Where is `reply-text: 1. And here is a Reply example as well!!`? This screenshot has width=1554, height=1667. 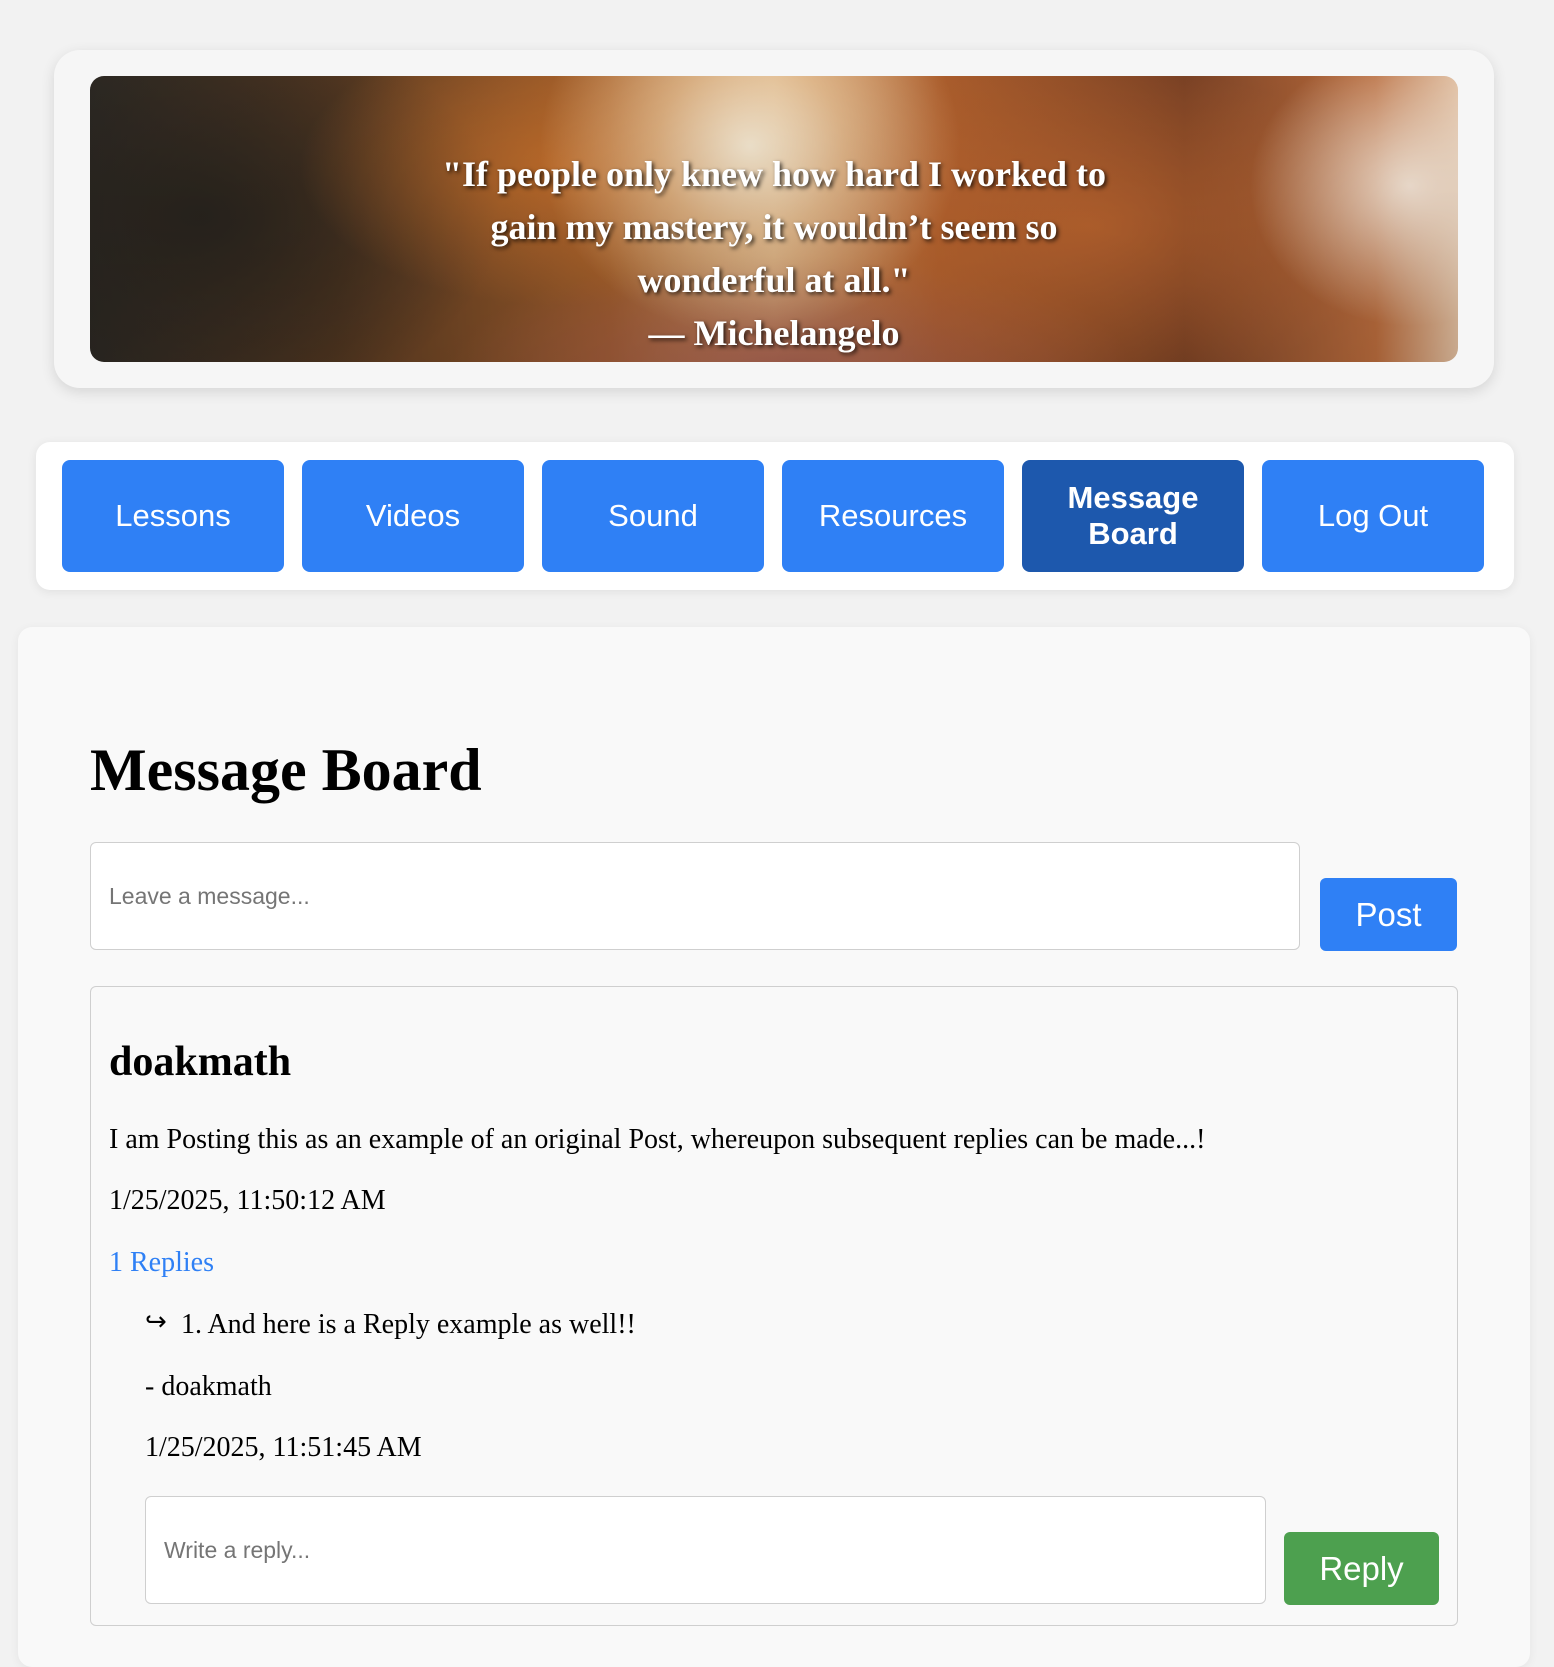 reply-text: 1. And here is a Reply example as well!! is located at coordinates (408, 1324).